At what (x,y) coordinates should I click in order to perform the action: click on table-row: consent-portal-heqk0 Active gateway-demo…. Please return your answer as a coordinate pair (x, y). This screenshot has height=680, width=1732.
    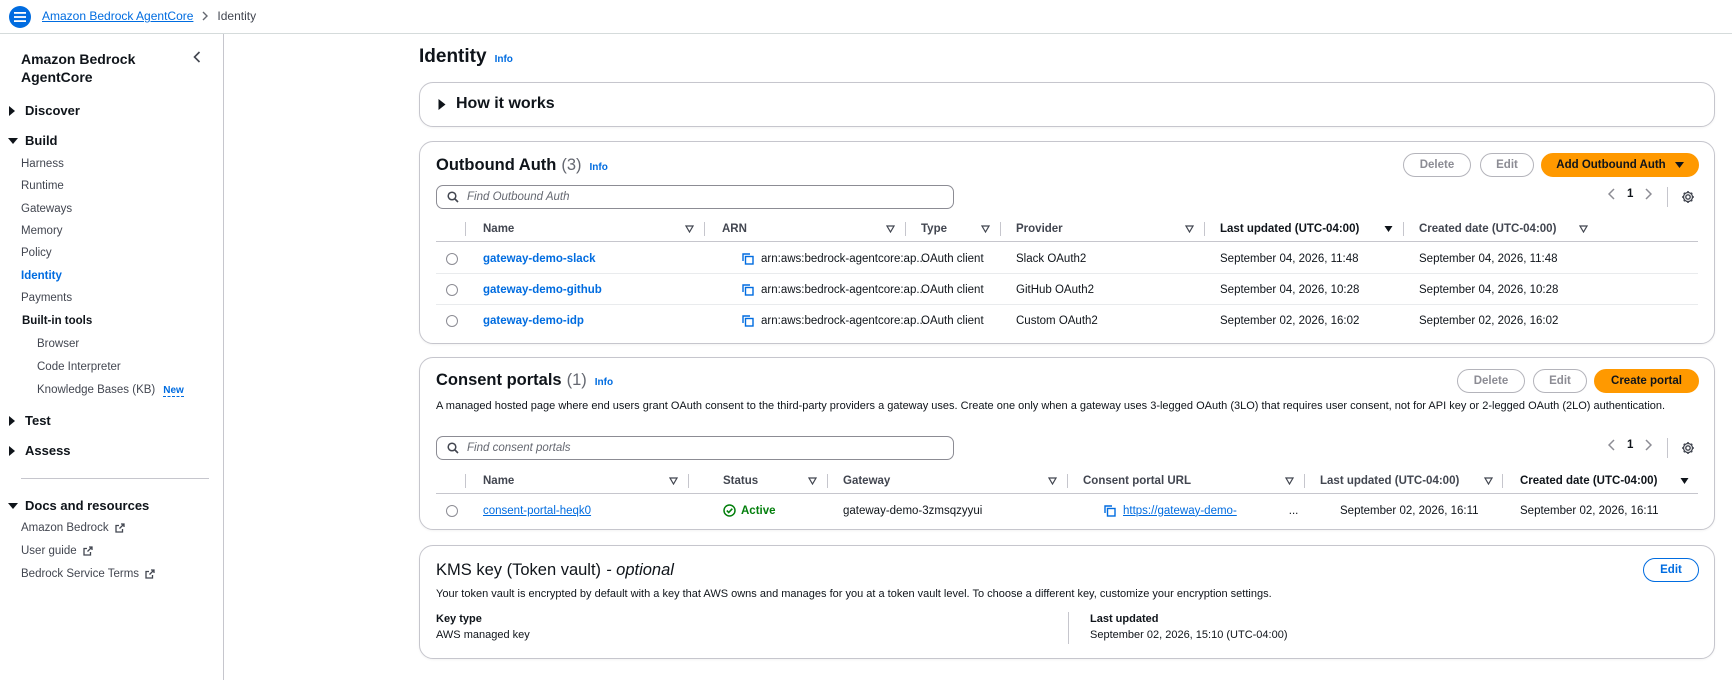
    Looking at the image, I should click on (1067, 510).